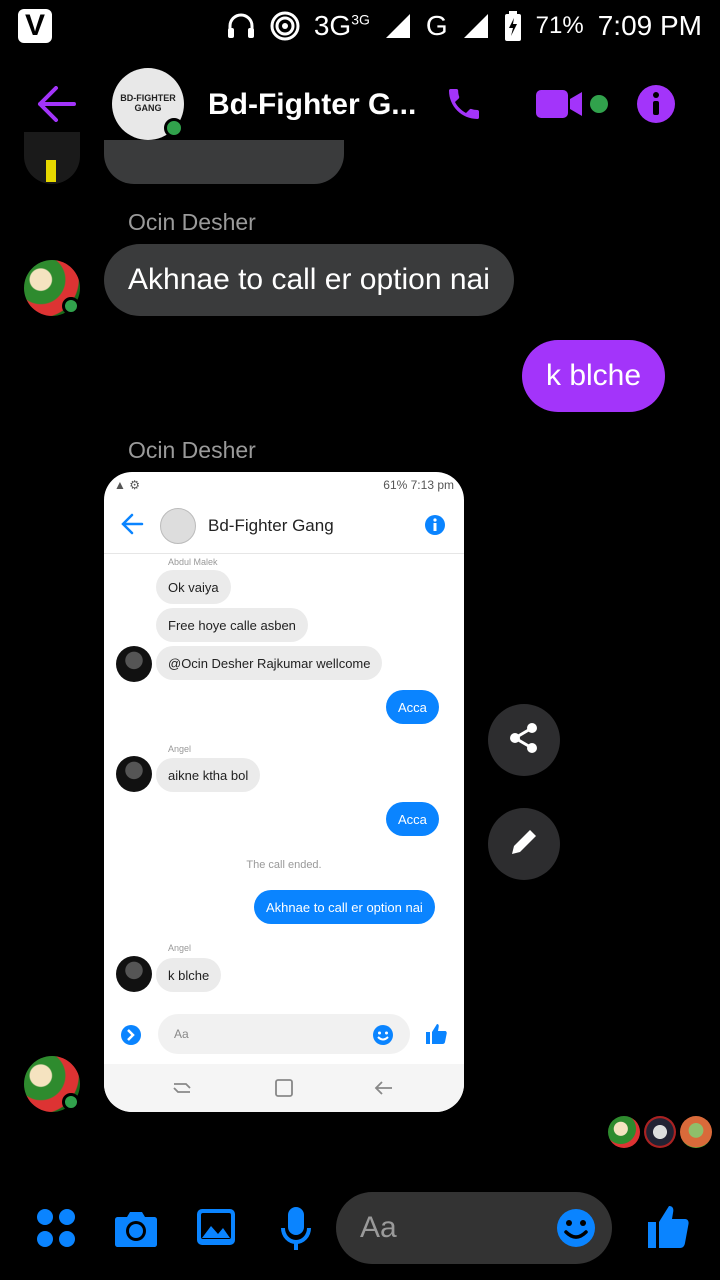 This screenshot has width=720, height=1280. What do you see at coordinates (309, 280) in the screenshot?
I see `message-bubble-incoming: Akhnae to call er option nai` at bounding box center [309, 280].